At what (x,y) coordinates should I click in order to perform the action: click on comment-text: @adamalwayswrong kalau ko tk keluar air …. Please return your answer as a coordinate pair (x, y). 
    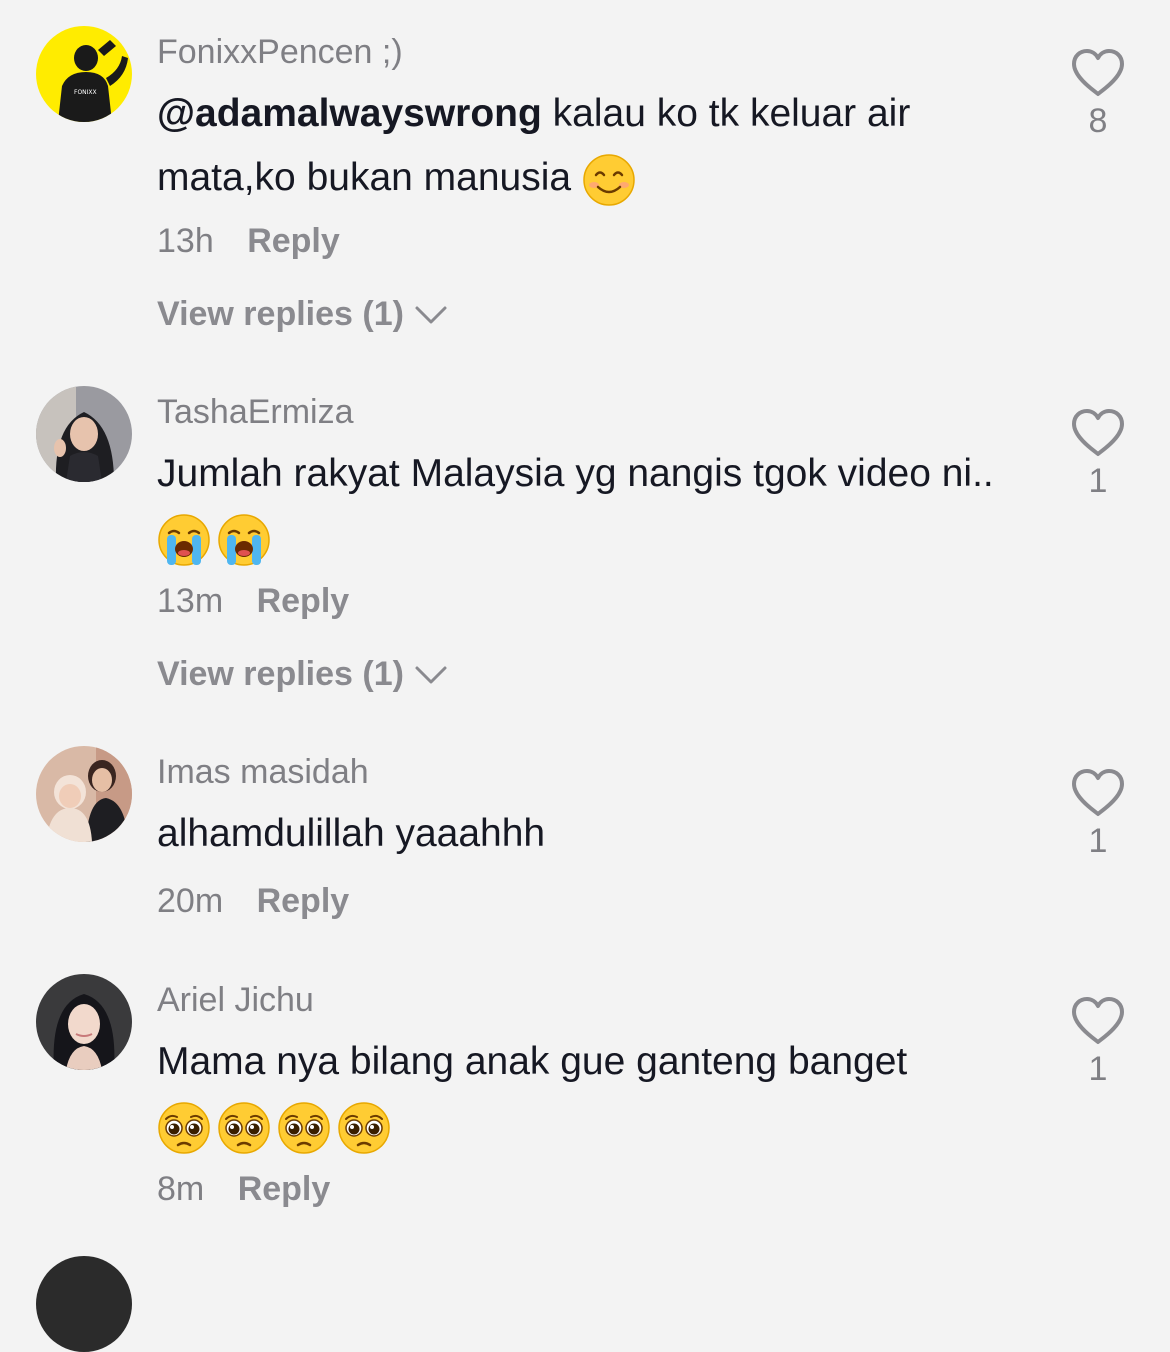
    Looking at the image, I should click on (592, 146).